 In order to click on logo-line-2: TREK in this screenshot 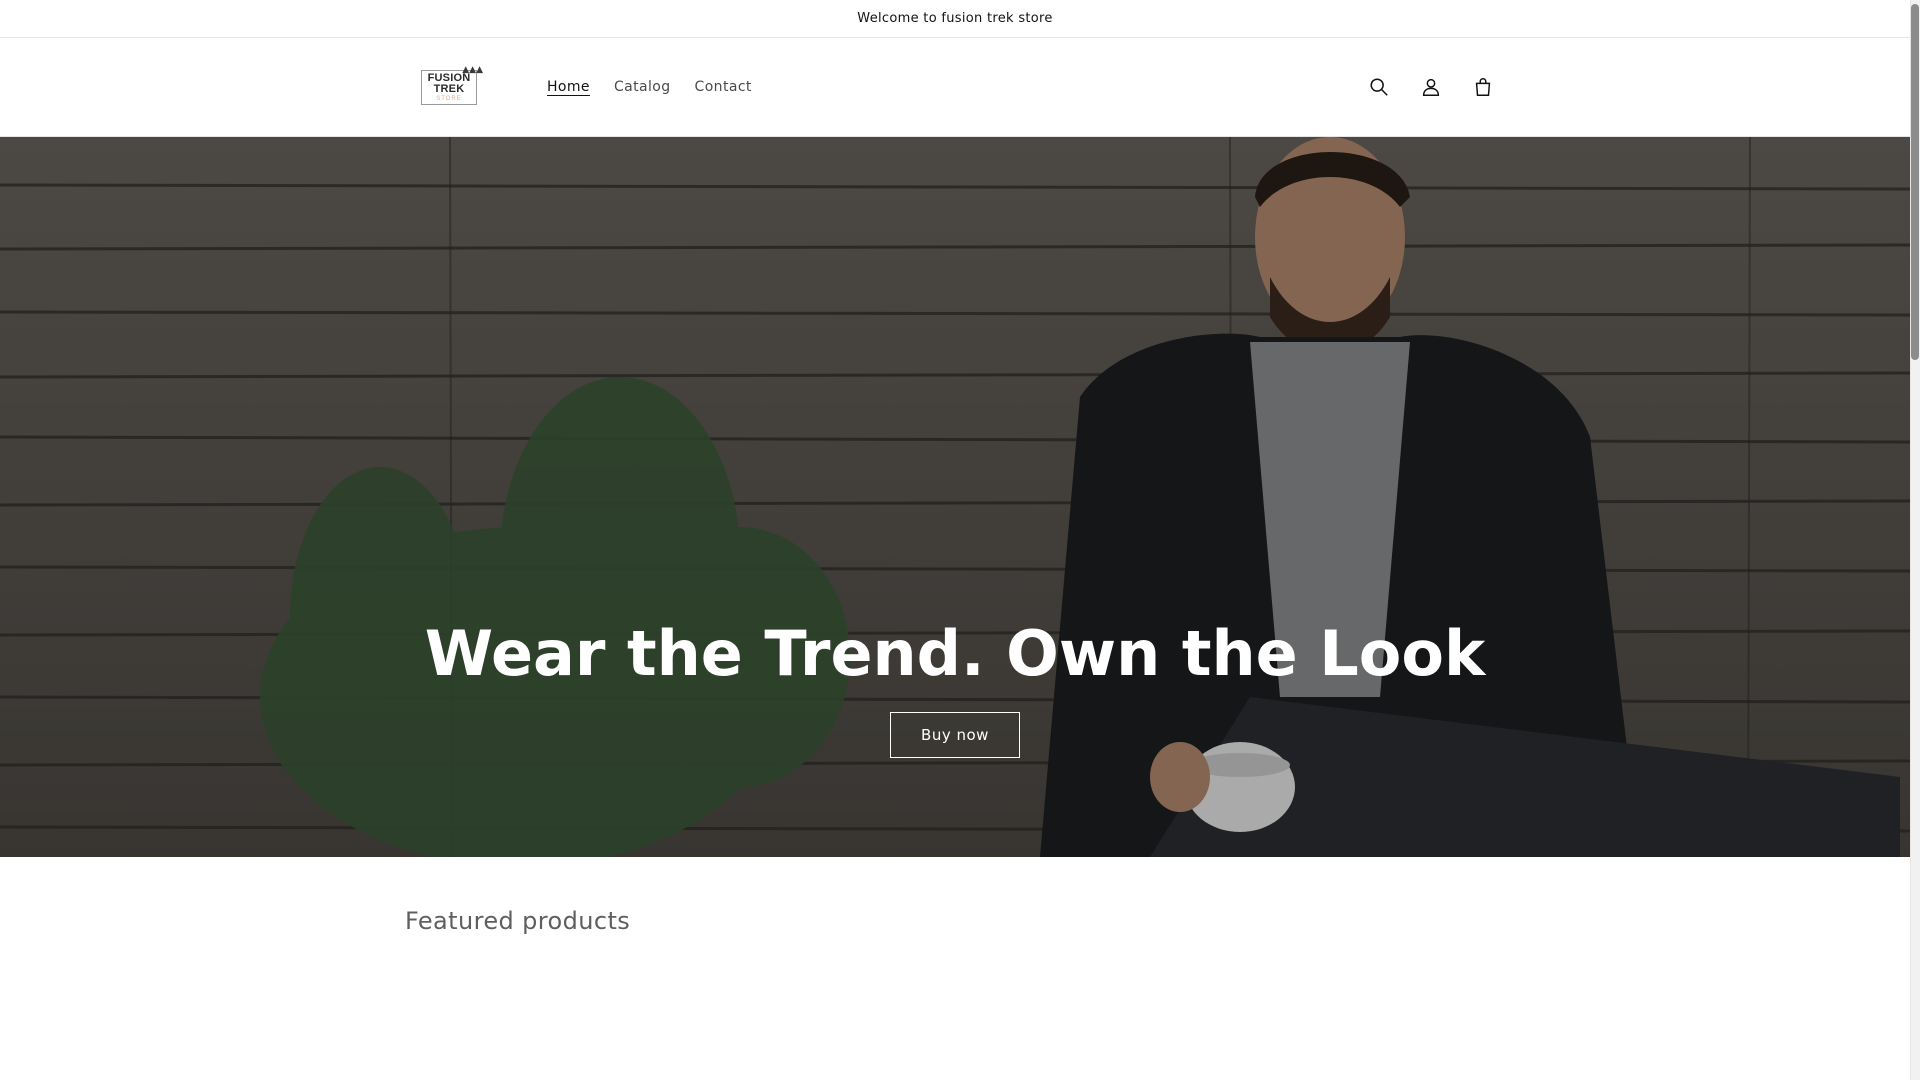, I will do `click(449, 88)`.